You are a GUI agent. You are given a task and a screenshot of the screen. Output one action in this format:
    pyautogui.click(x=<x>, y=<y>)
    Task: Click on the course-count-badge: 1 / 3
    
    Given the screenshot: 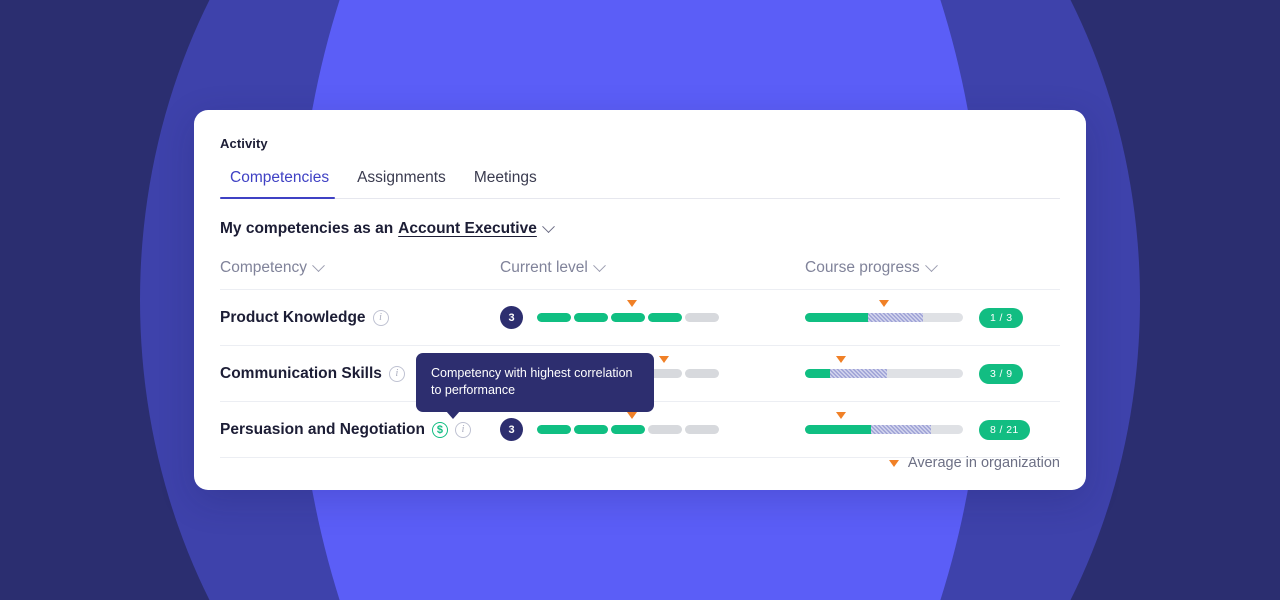 What is the action you would take?
    pyautogui.click(x=1001, y=317)
    